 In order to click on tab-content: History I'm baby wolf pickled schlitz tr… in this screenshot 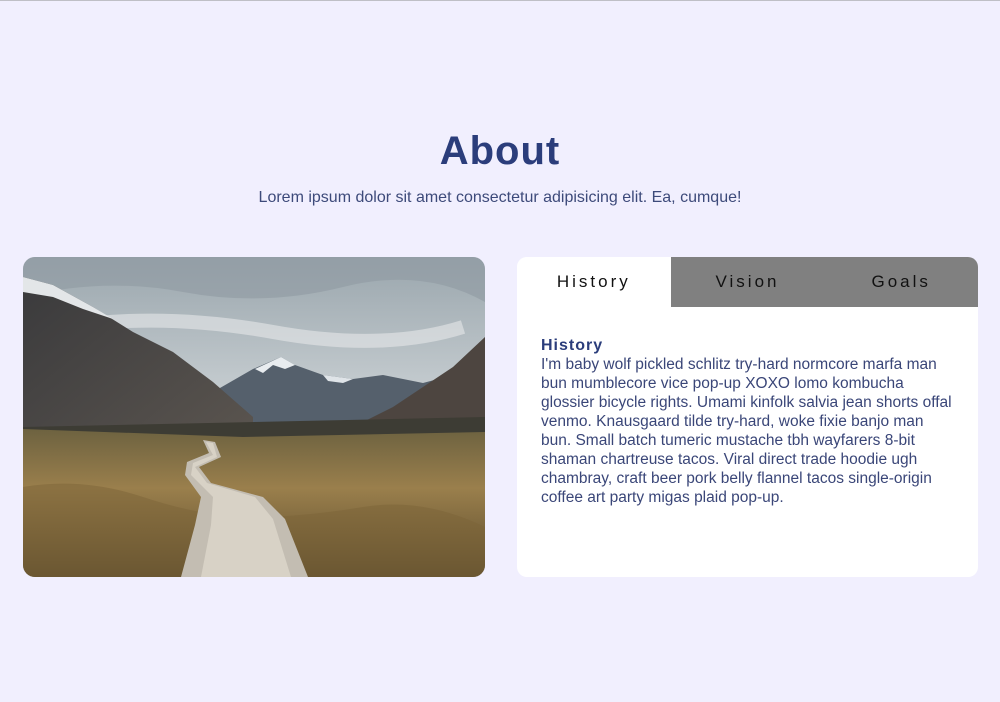, I will do `click(747, 407)`.